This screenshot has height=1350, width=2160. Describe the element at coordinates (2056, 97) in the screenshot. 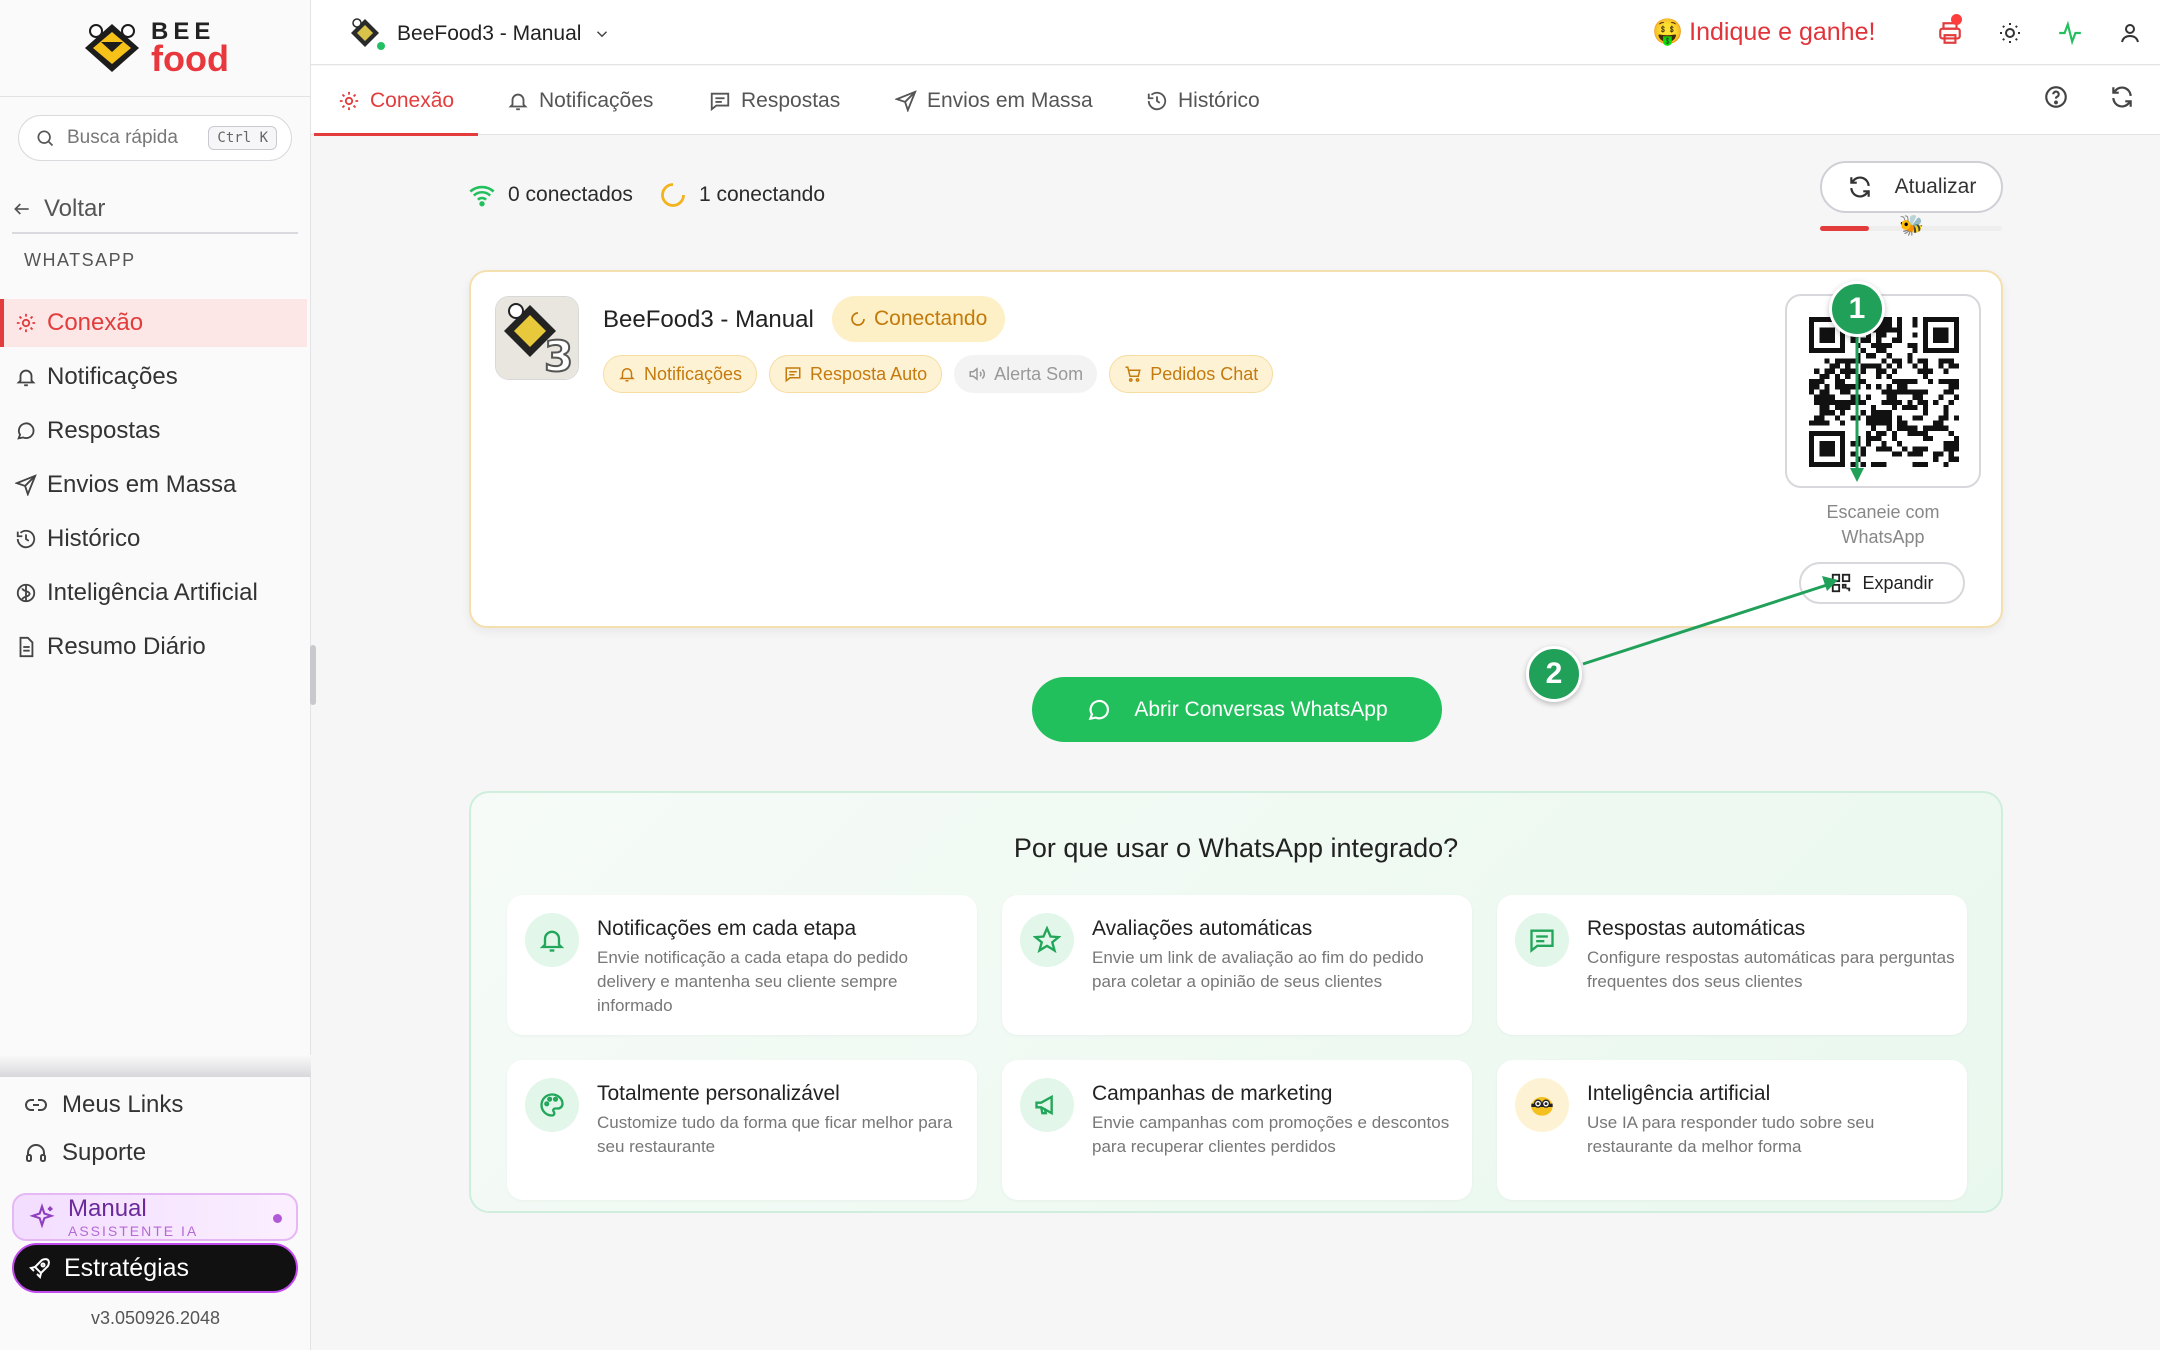

I see `help-button` at that location.